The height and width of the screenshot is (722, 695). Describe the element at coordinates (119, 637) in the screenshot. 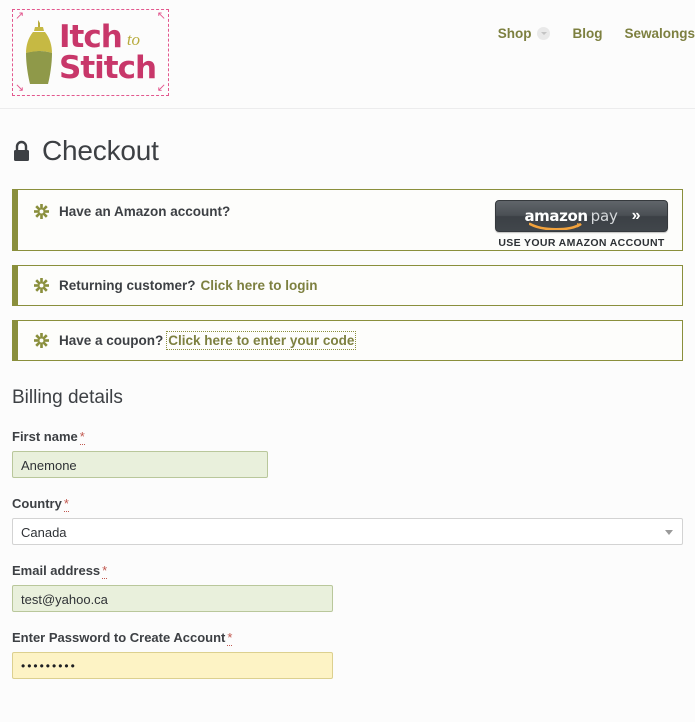

I see `password-label-text: Enter Password to Create Account` at that location.